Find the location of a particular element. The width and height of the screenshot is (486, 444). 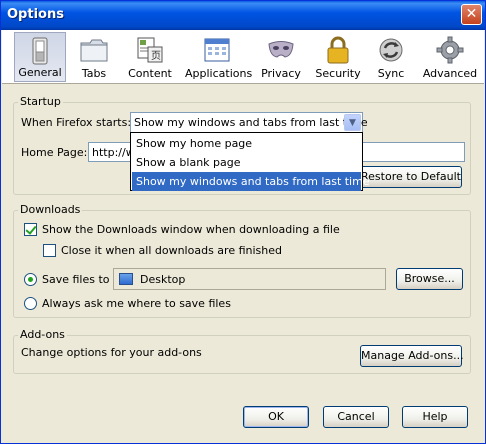

cancel-button: Cancel is located at coordinates (356, 417).